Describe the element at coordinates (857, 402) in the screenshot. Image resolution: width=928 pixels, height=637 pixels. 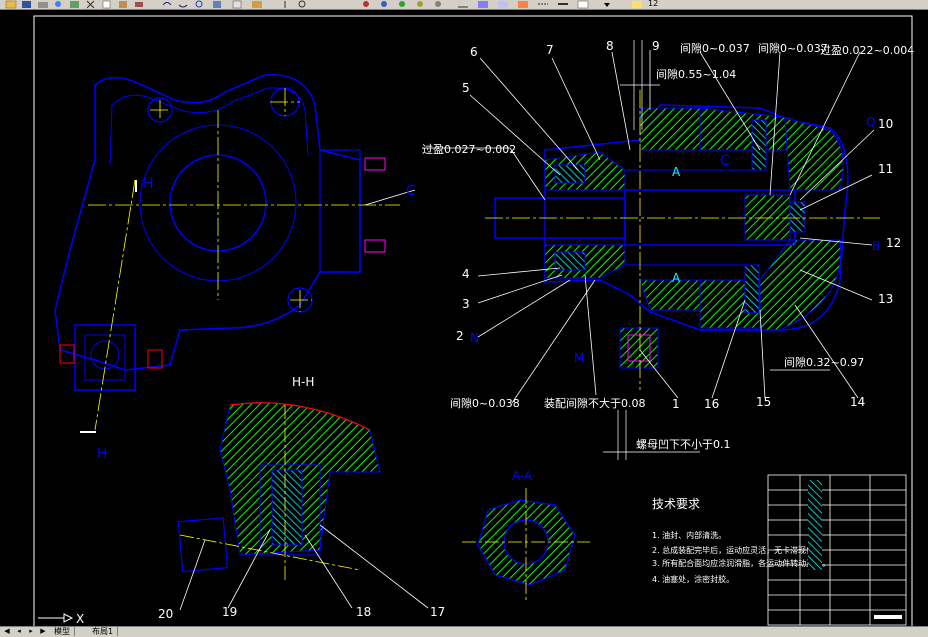
I see `part-number-14: 14` at that location.